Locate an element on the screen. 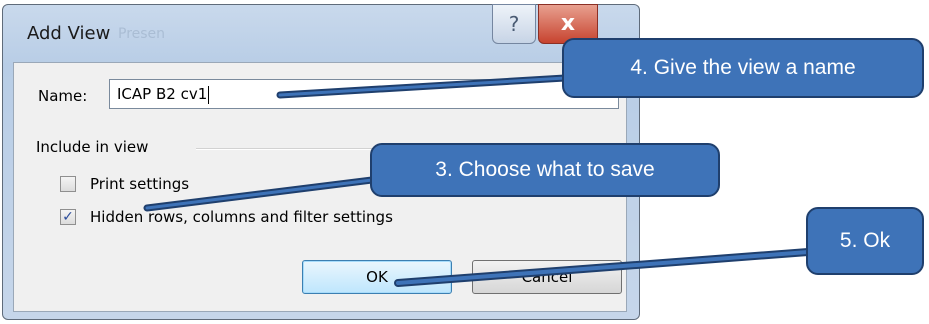  connector-step5-inner is located at coordinates (603, 267).